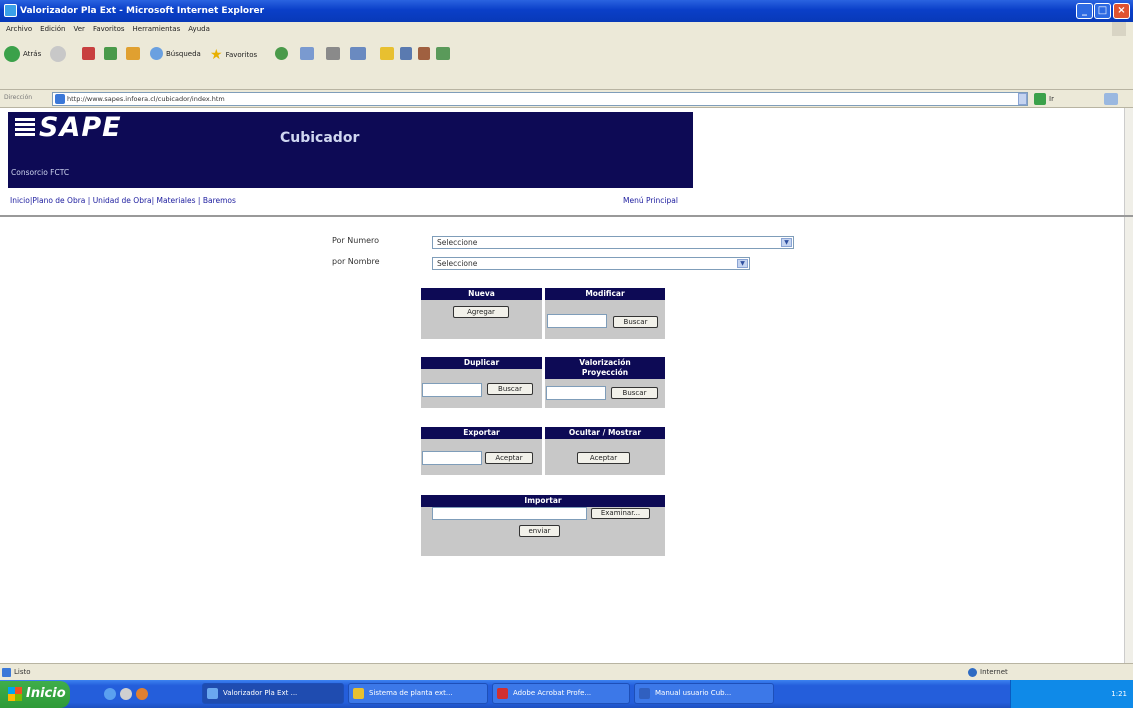  Describe the element at coordinates (133, 53) in the screenshot. I see `home-icon` at that location.